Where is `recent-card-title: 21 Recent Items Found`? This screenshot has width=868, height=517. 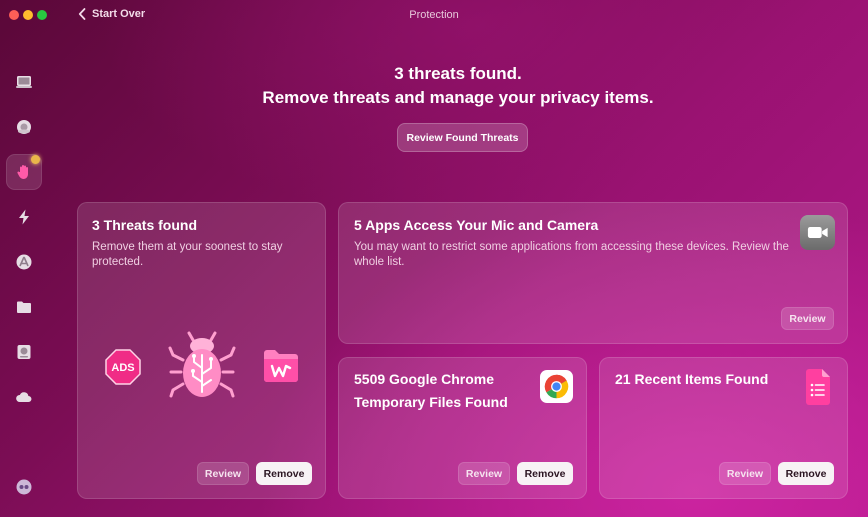 recent-card-title: 21 Recent Items Found is located at coordinates (692, 379).